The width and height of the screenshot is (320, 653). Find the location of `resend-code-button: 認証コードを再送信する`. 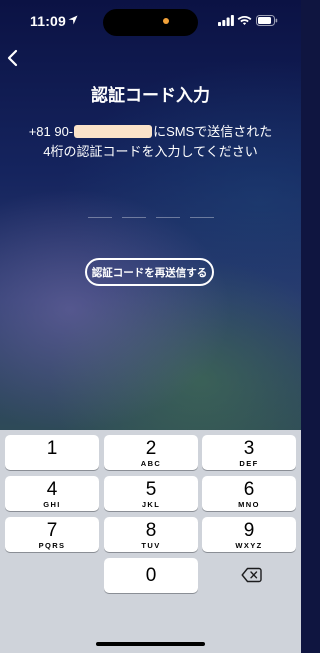

resend-code-button: 認証コードを再送信する is located at coordinates (149, 272).